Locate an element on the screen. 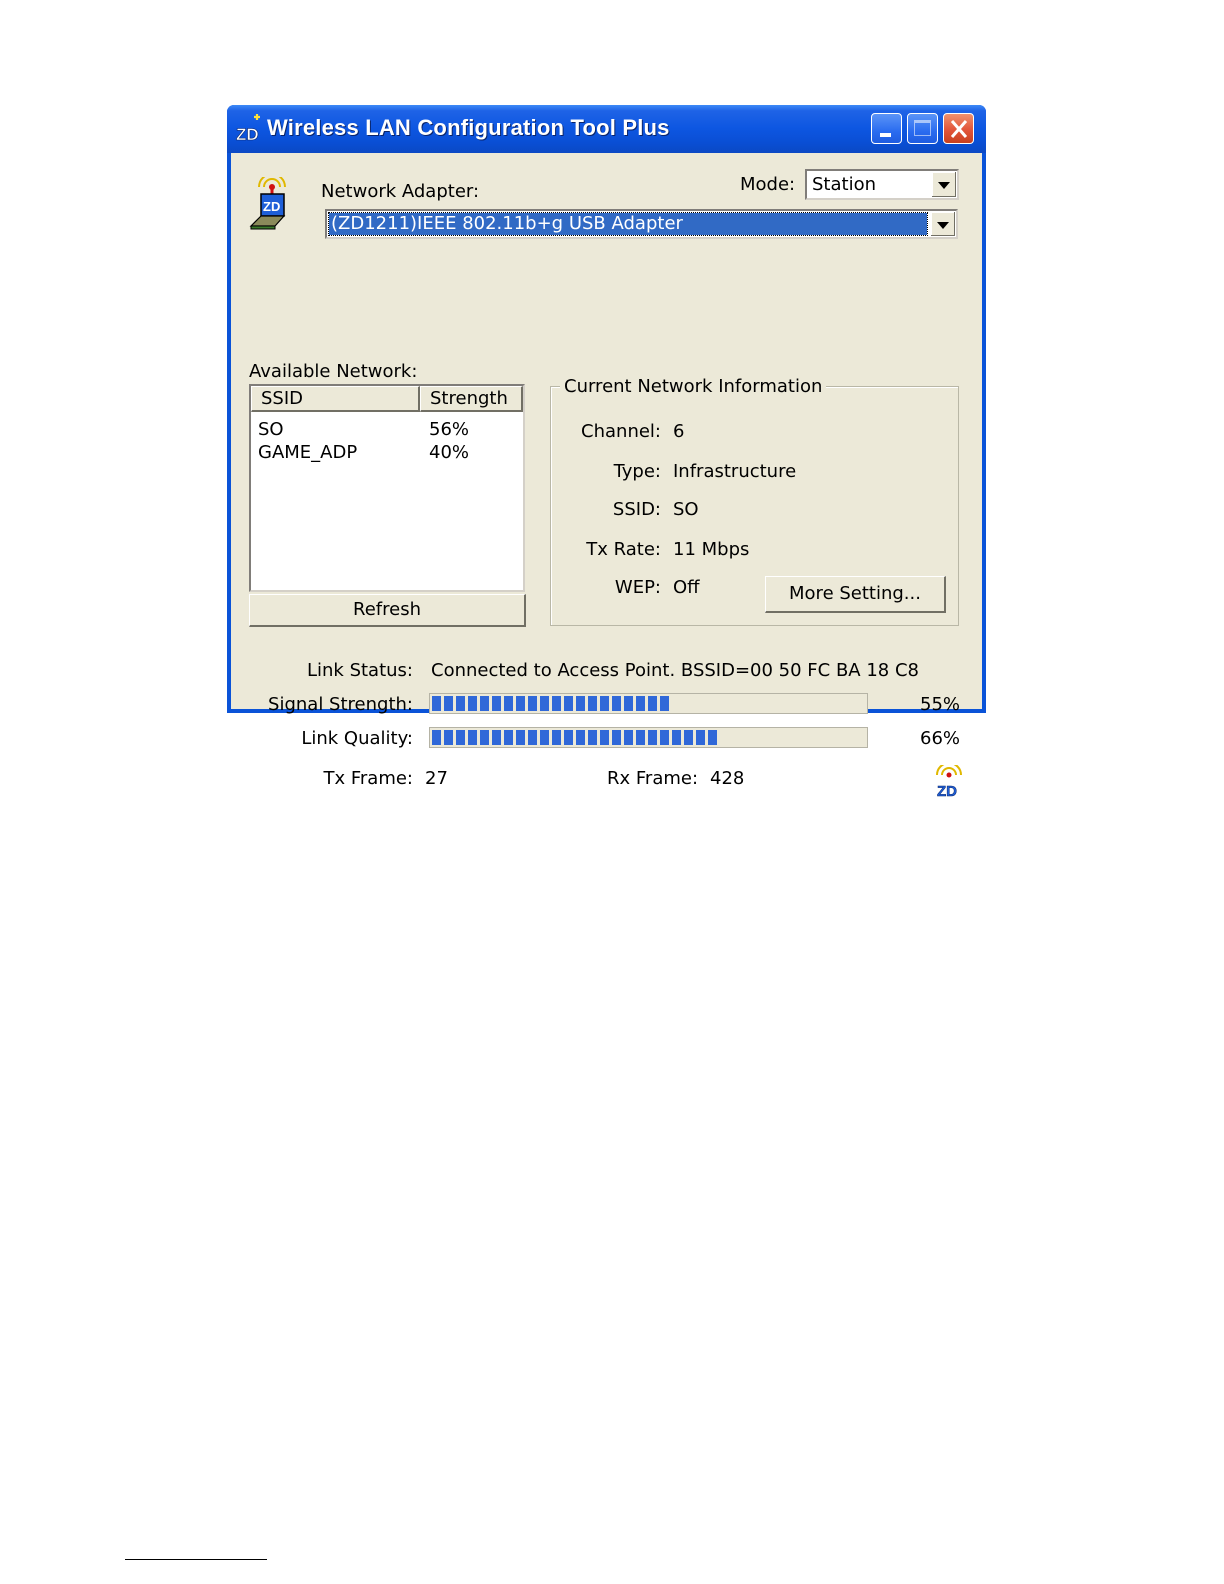 This screenshot has height=1584, width=1224. signal-strength-label: Signal Strength: is located at coordinates (340, 704).